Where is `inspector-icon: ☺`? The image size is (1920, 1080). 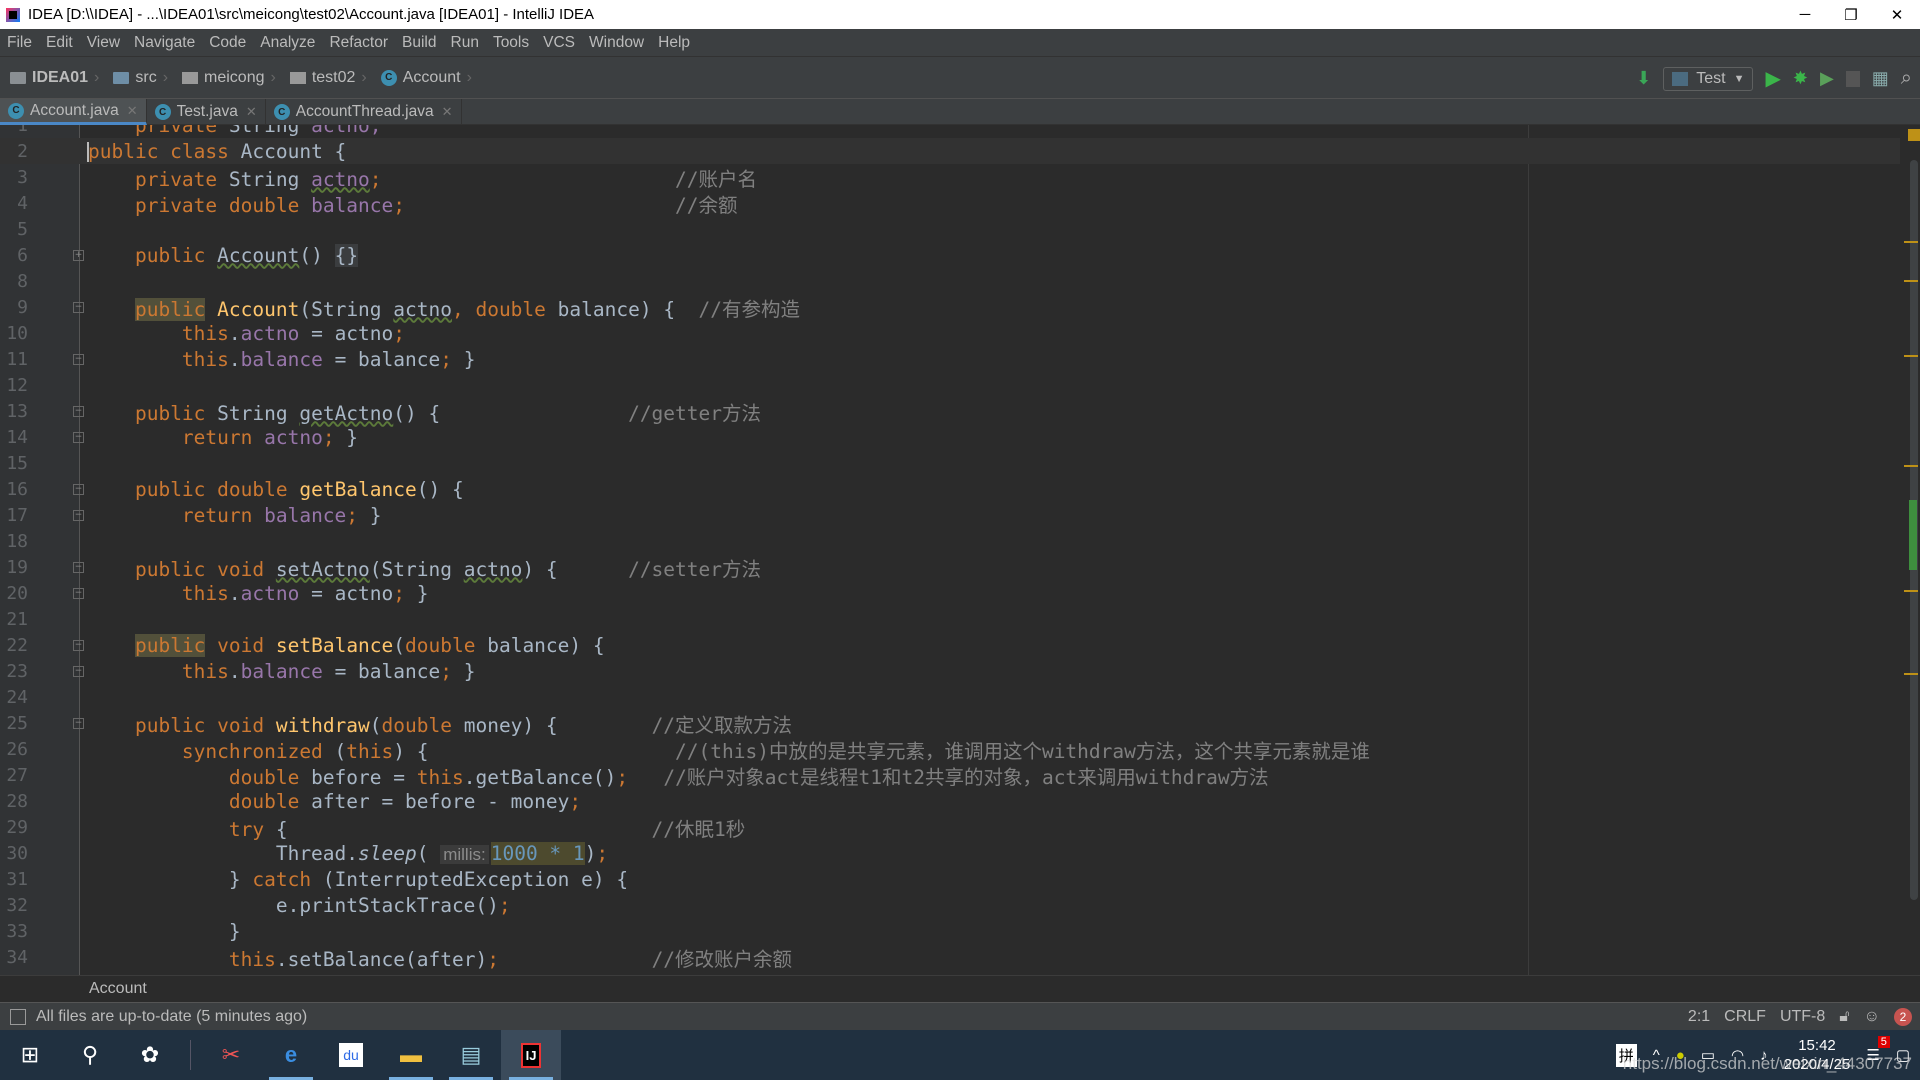
inspector-icon: ☺ is located at coordinates (1872, 1017).